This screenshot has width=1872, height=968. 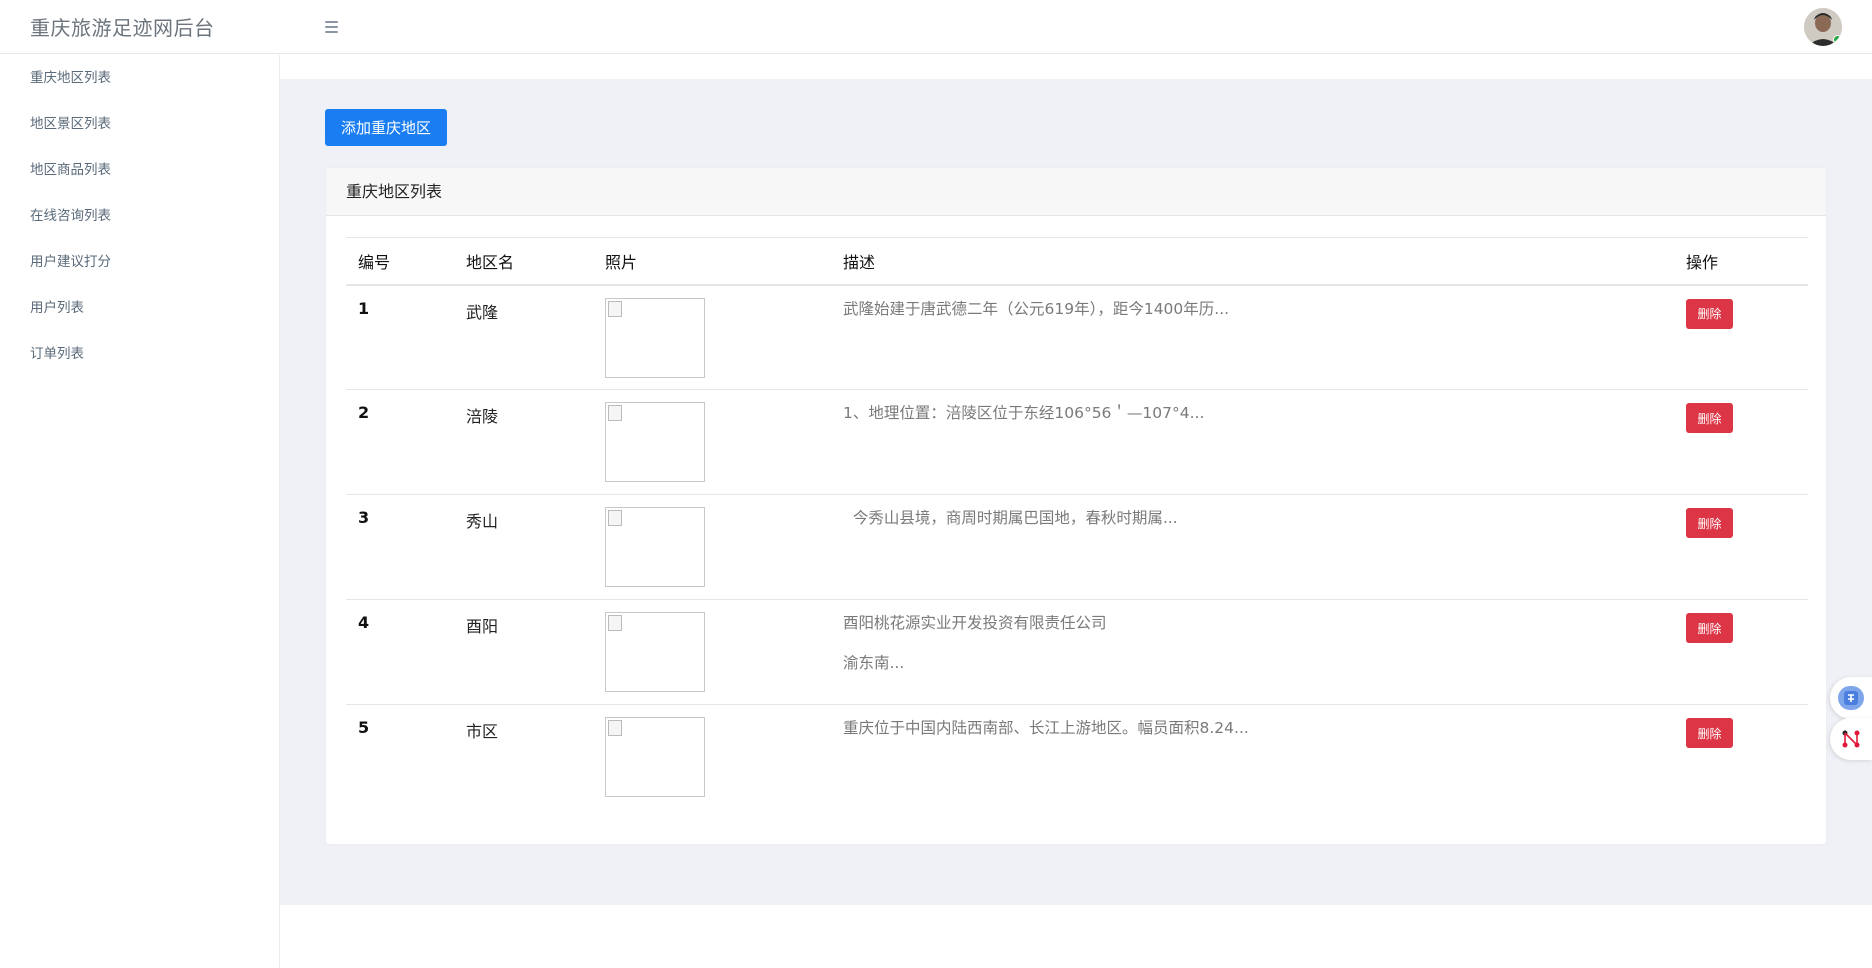 I want to click on column-header-id: 编号, so click(x=400, y=261).